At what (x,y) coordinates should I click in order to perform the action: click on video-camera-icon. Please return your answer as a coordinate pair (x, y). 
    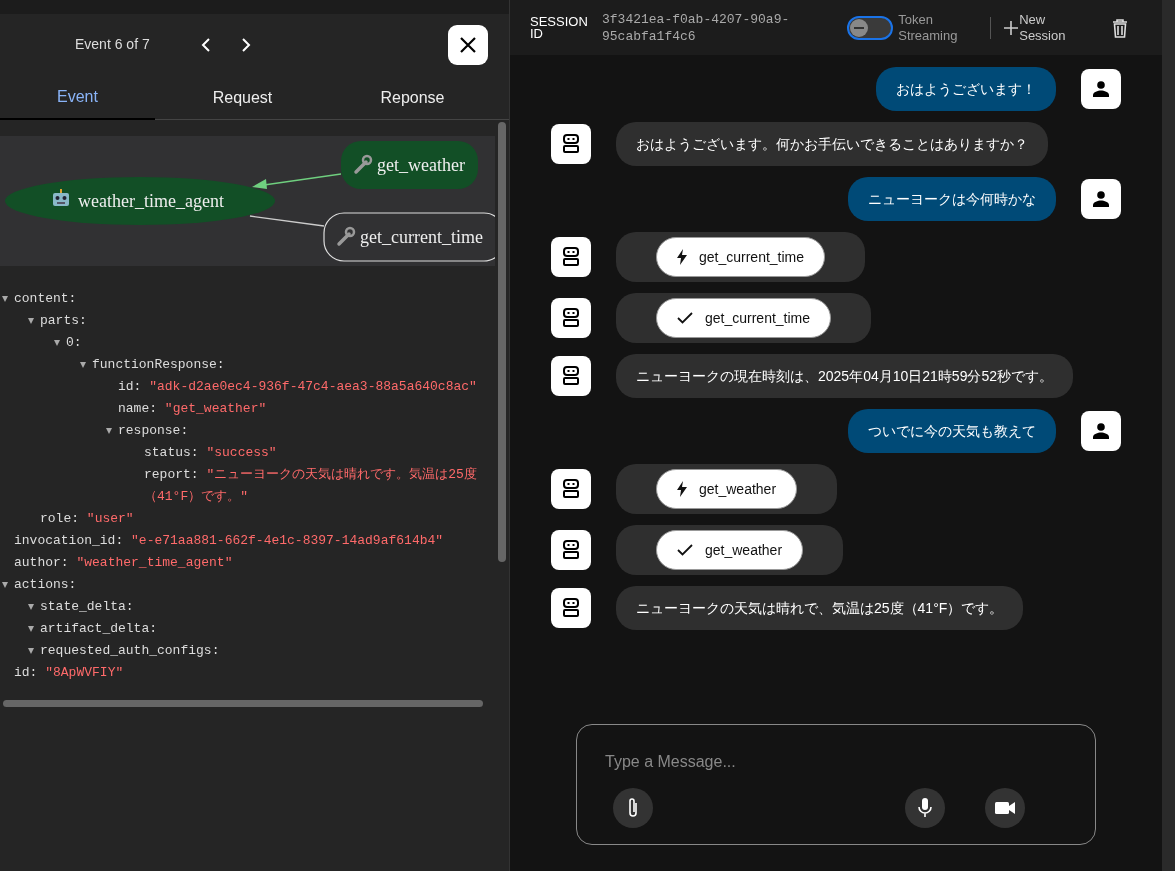
    Looking at the image, I should click on (1005, 808).